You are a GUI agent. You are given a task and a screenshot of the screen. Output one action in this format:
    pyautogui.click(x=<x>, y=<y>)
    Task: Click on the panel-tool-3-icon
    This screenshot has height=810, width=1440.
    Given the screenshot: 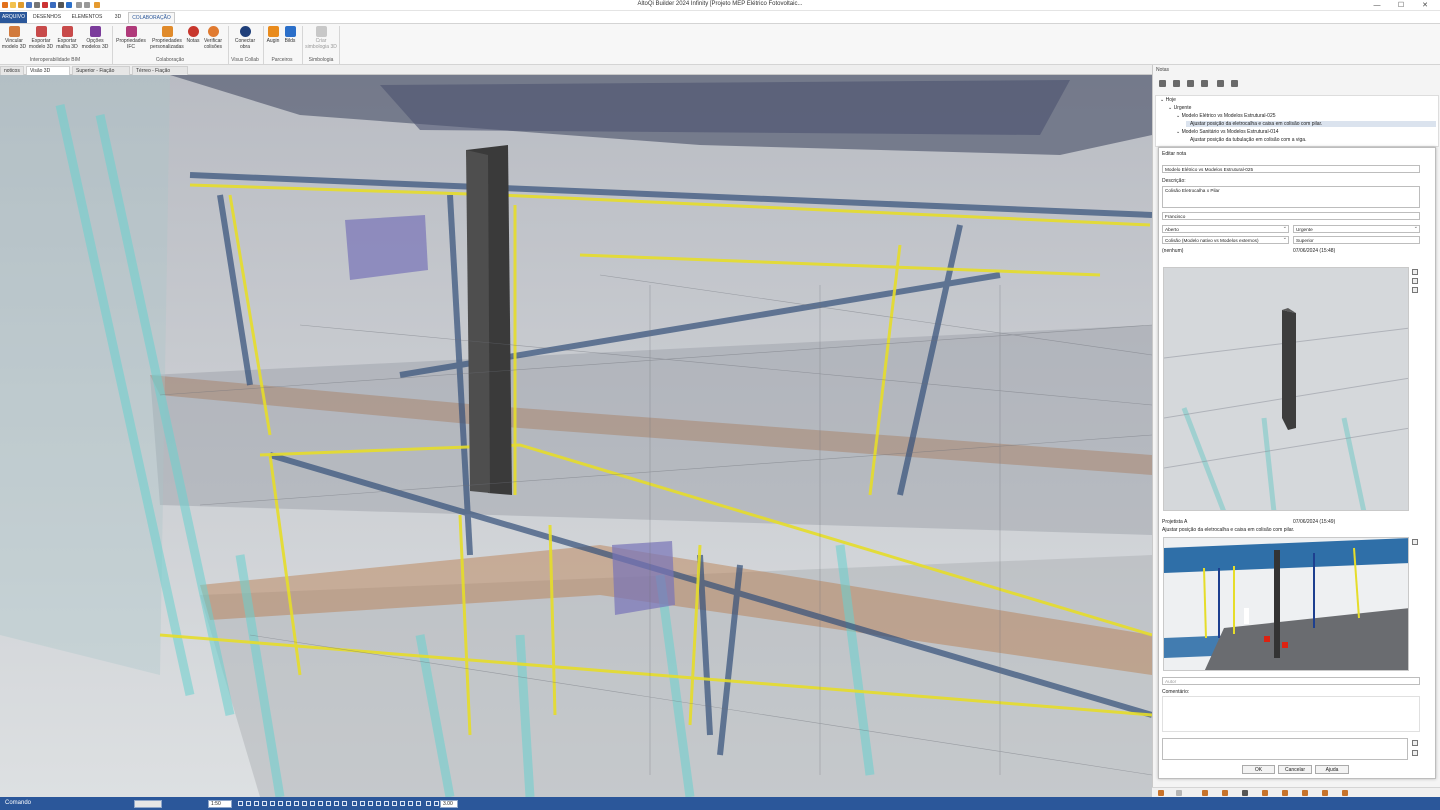 What is the action you would take?
    pyautogui.click(x=1205, y=793)
    